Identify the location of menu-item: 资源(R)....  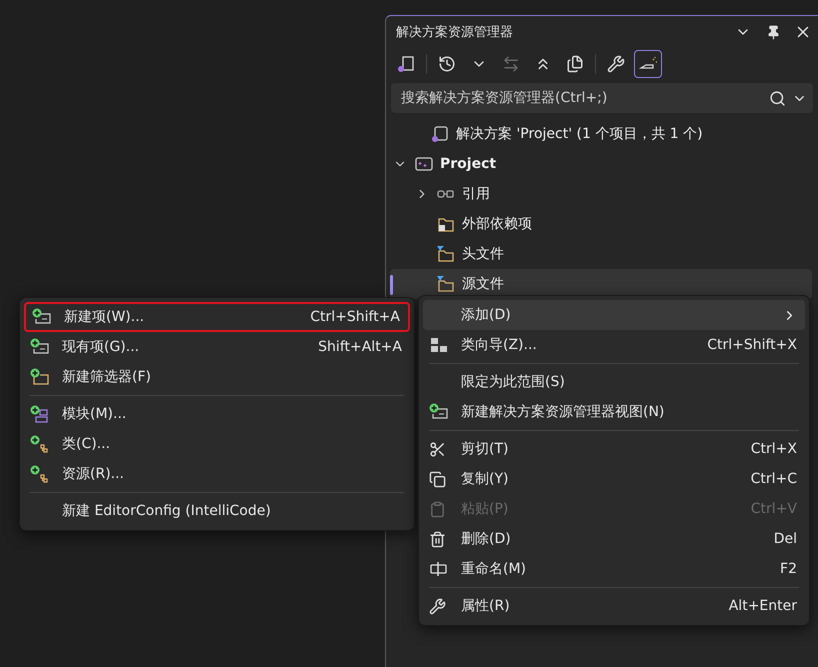
(217, 474).